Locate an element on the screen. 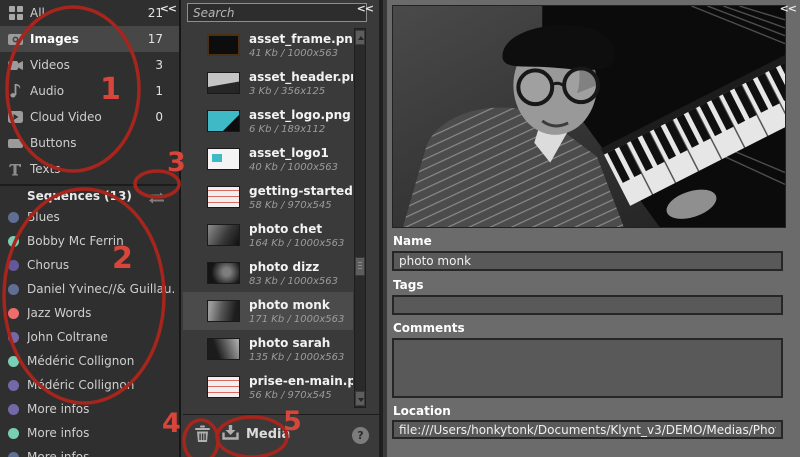 This screenshot has width=800, height=457. file-row-selected: photo monk 171 Kb / 1000x563 is located at coordinates (268, 311).